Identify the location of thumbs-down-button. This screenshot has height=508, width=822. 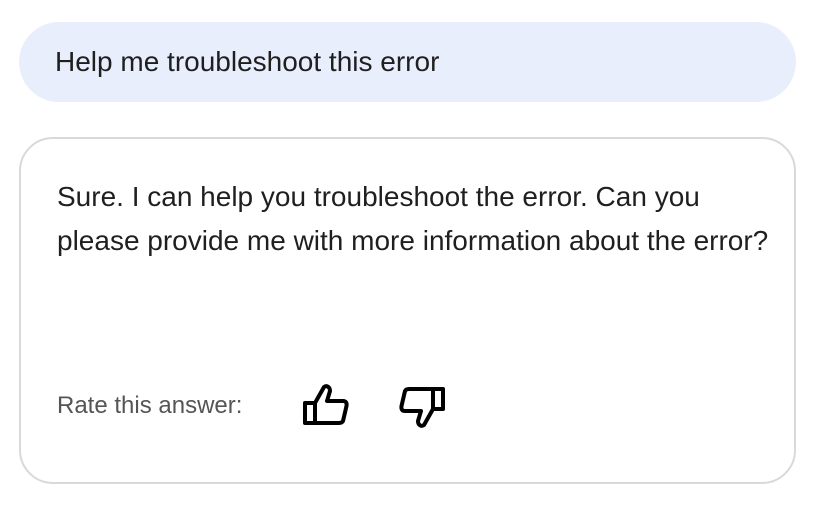
(422, 406).